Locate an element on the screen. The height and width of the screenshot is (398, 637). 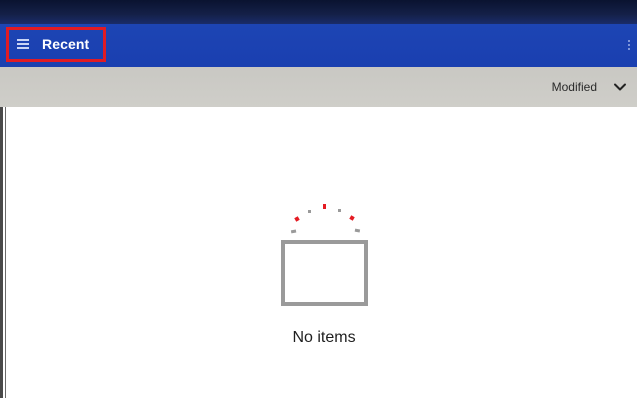
sort-dropdown: Modified is located at coordinates (589, 87).